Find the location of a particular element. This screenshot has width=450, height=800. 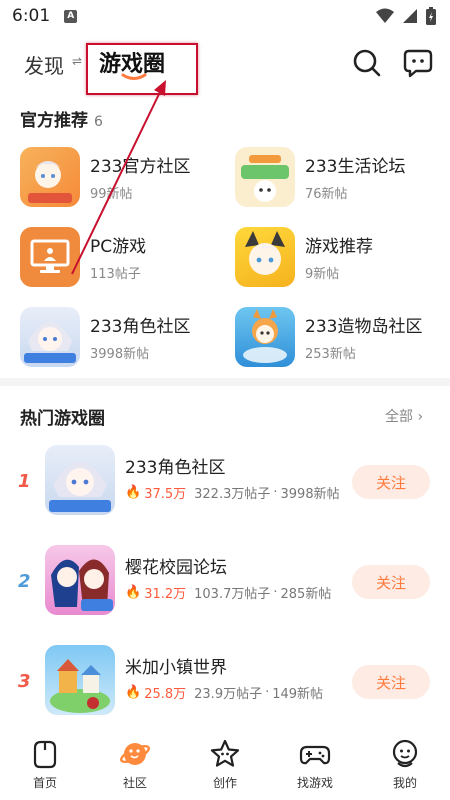

official-item: PC游戏 113帖子 is located at coordinates (125, 257).